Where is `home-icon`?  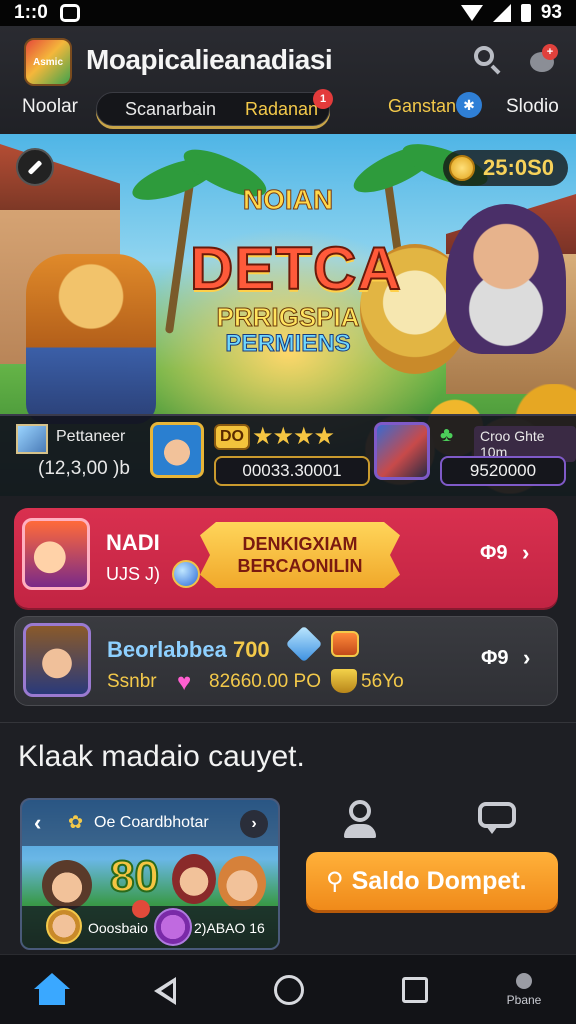
home-icon is located at coordinates (52, 989).